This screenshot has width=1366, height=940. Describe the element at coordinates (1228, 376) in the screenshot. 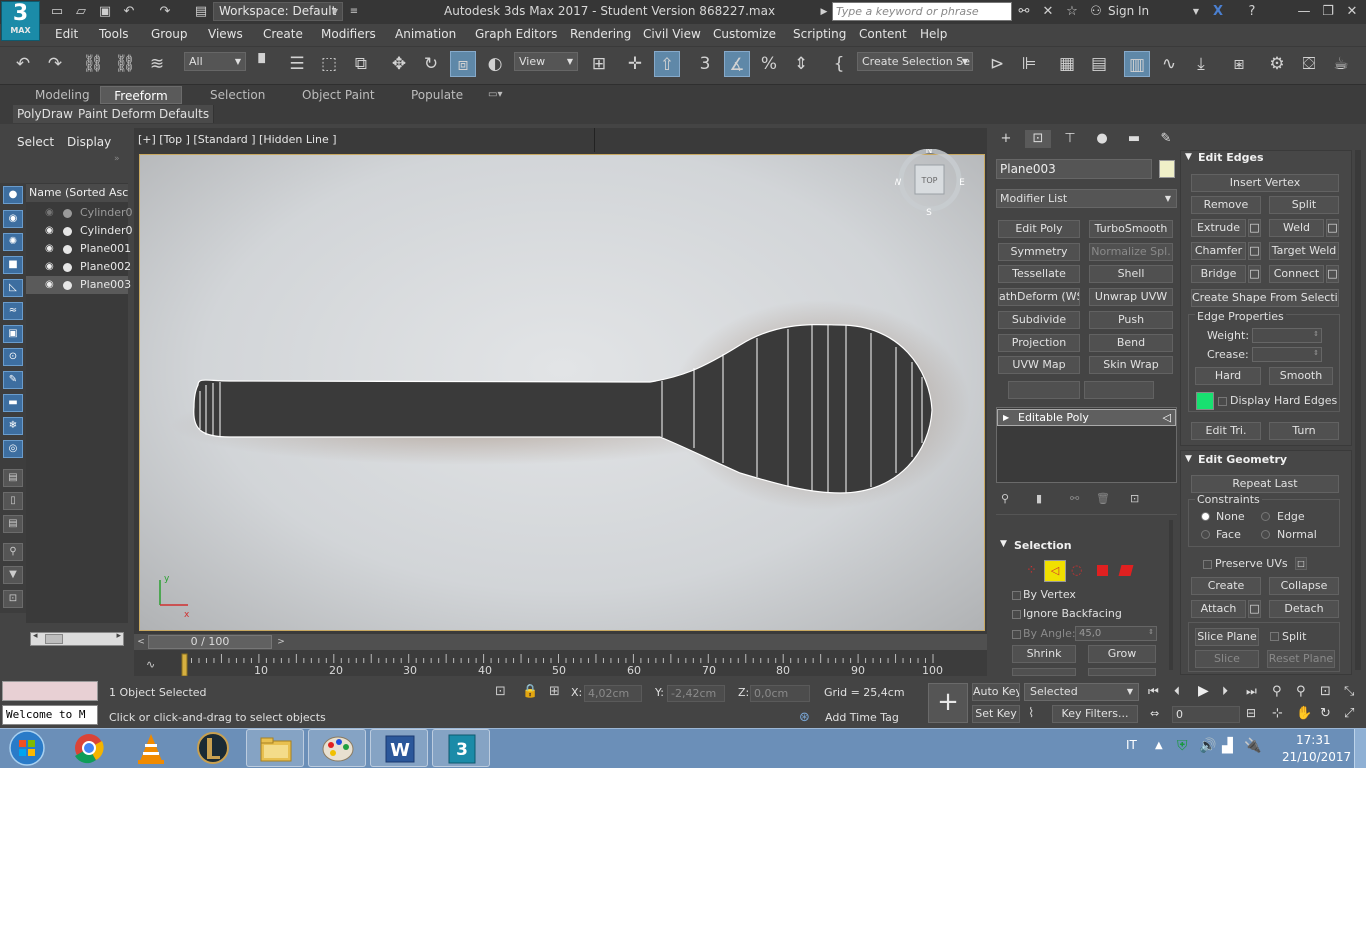

I see `hard-button: Hard` at that location.